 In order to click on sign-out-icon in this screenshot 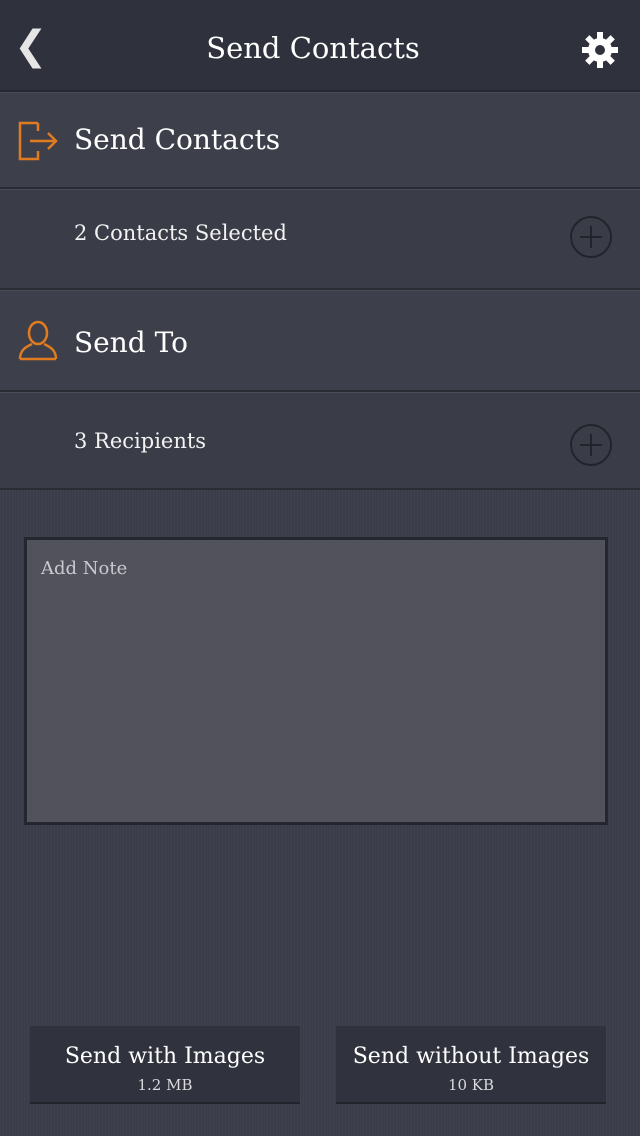, I will do `click(38, 141)`.